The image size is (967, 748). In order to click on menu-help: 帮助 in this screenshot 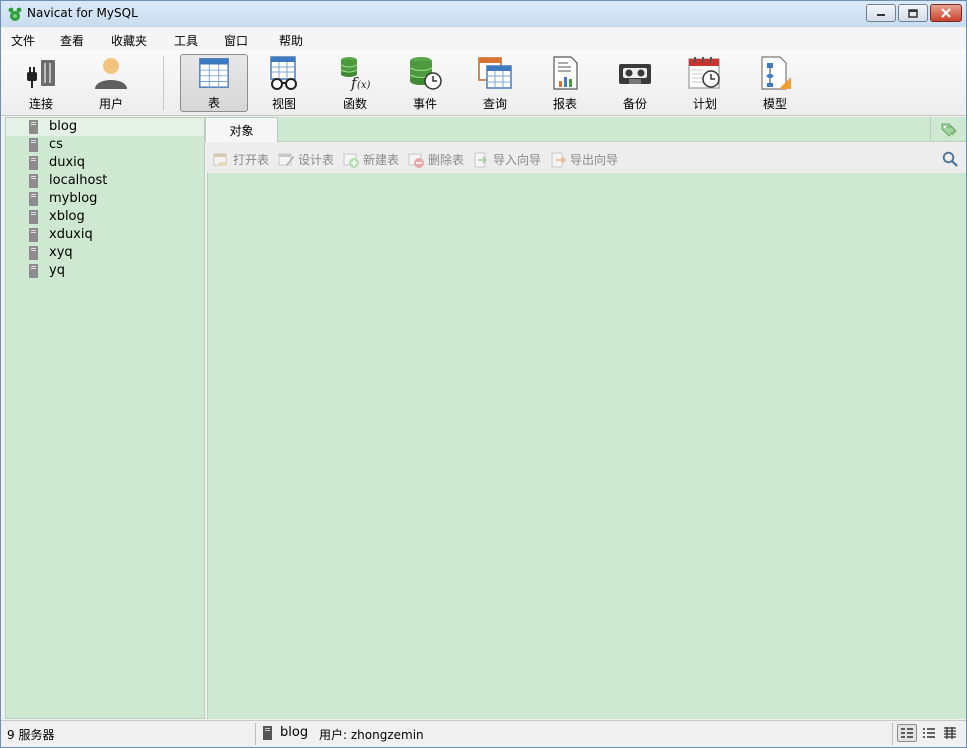, I will do `click(291, 40)`.